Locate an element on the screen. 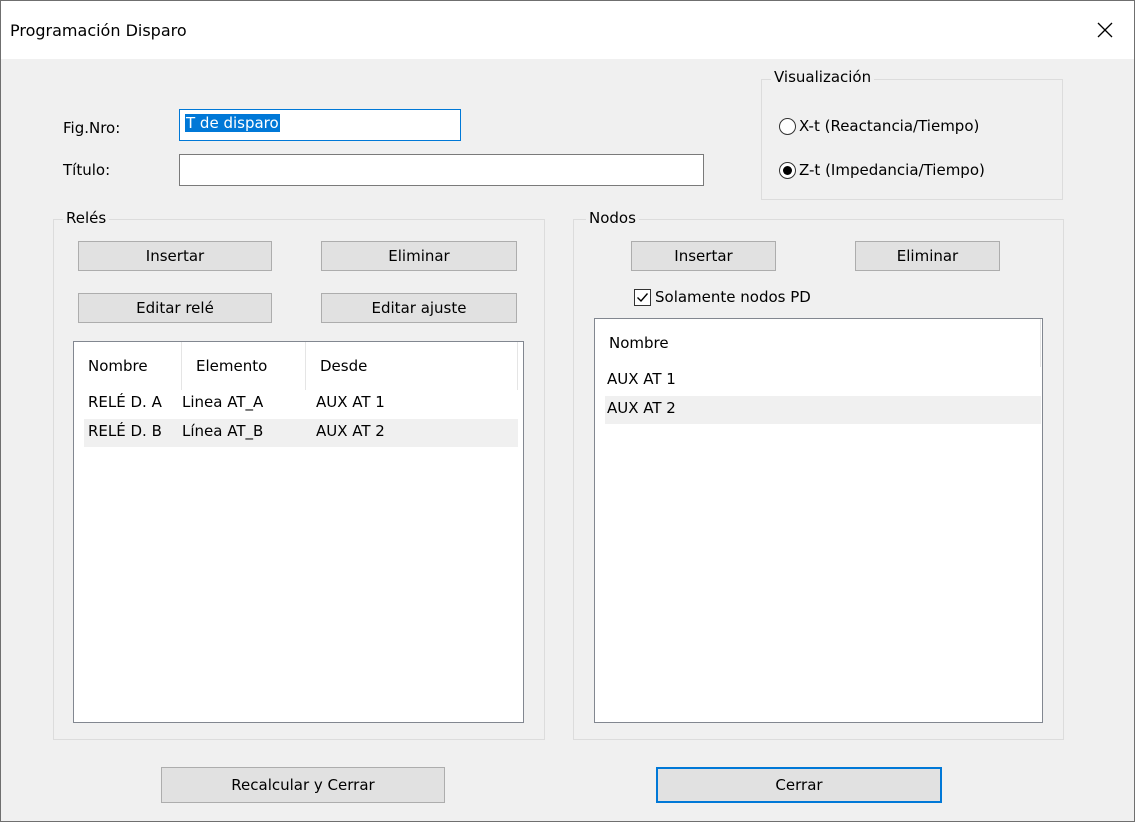  cell-nombre: RELÉ D. B is located at coordinates (125, 431).